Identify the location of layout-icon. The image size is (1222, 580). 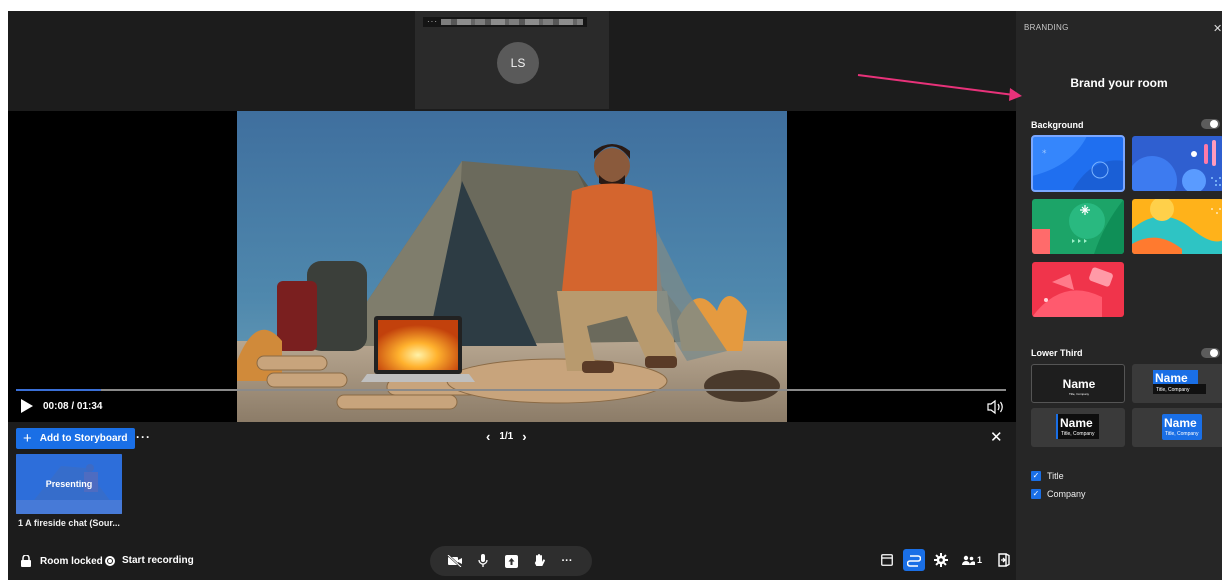
(887, 560).